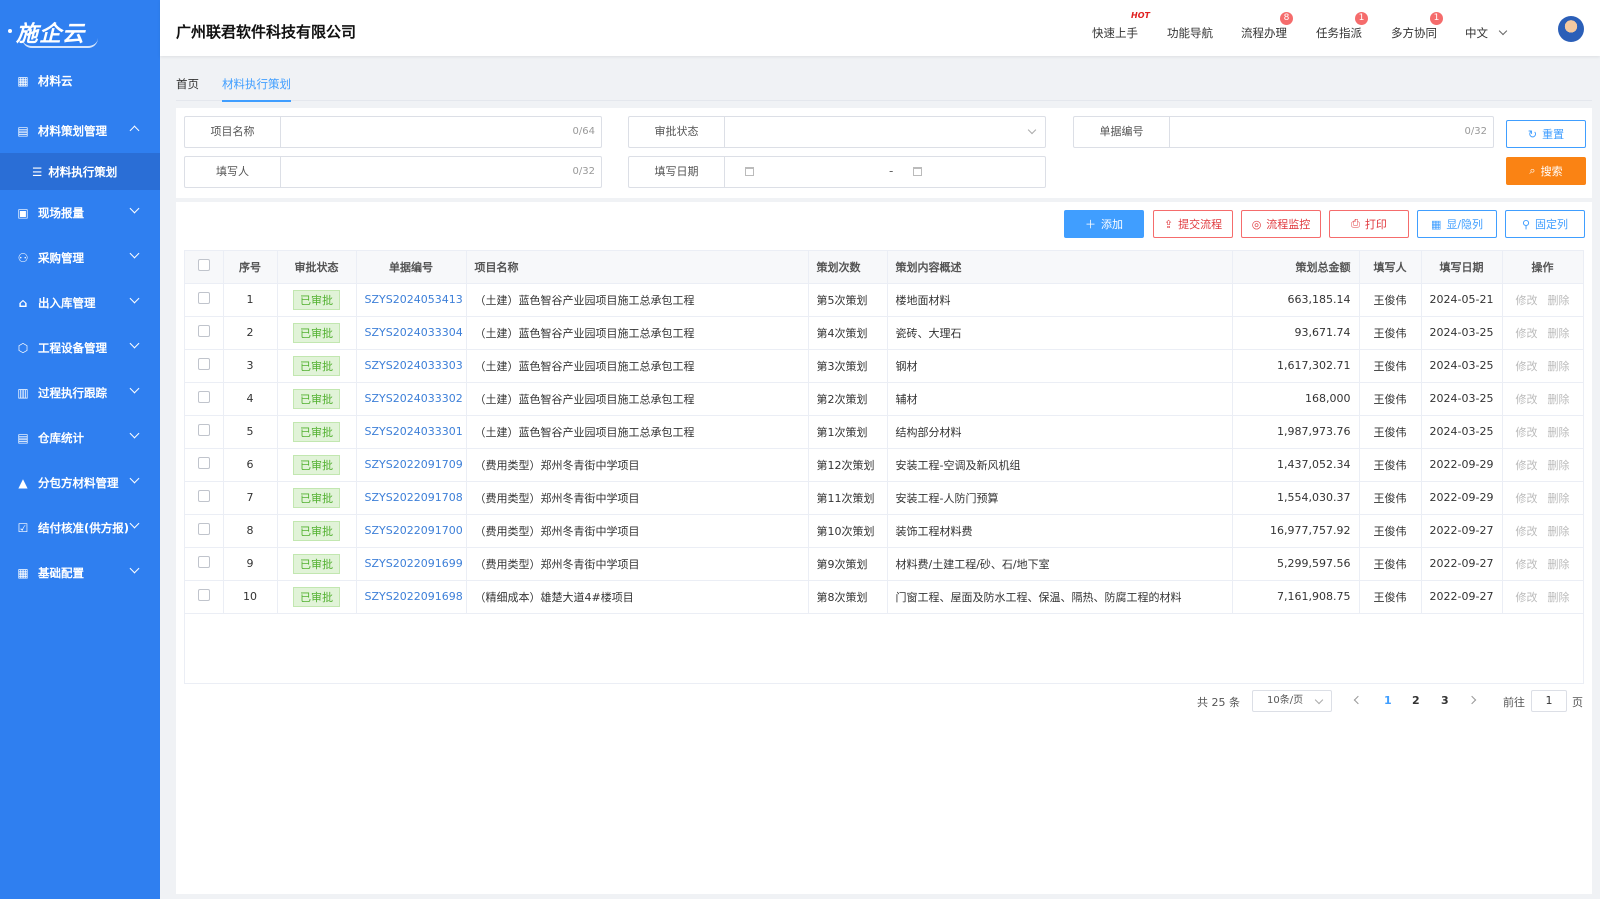  I want to click on page-2: 2, so click(1416, 700).